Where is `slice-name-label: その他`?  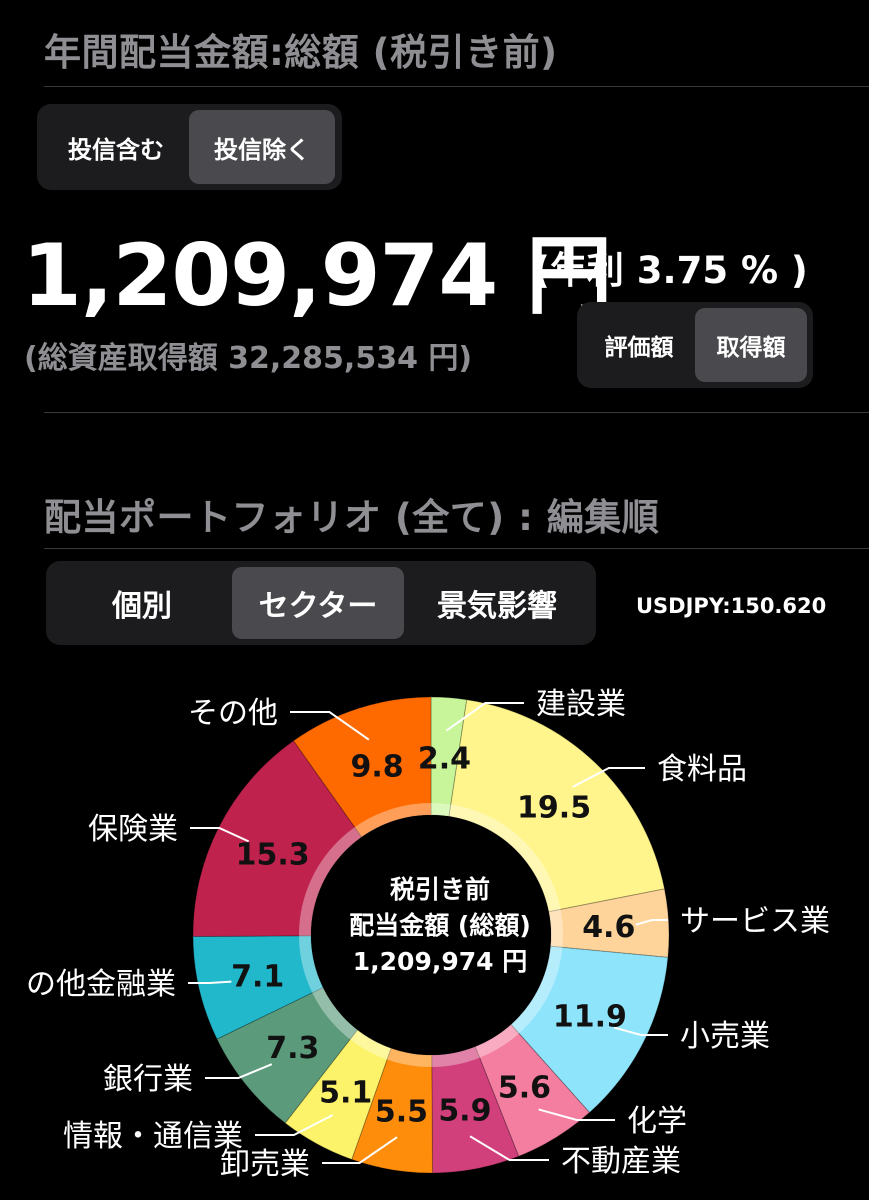
slice-name-label: その他 is located at coordinates (233, 713).